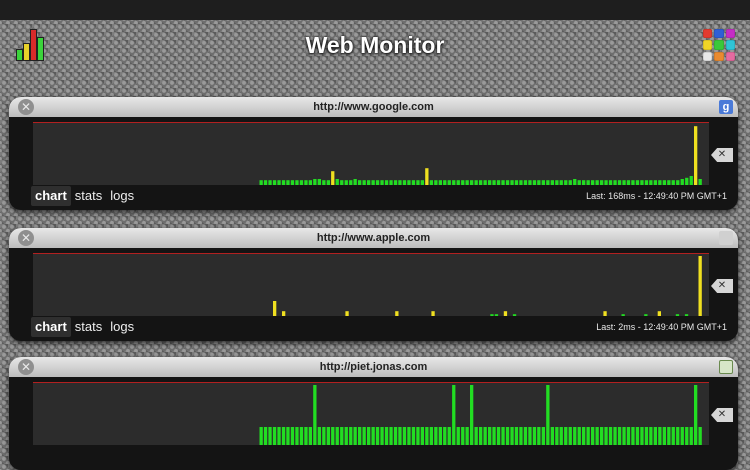  I want to click on color-grid-icon, so click(719, 45).